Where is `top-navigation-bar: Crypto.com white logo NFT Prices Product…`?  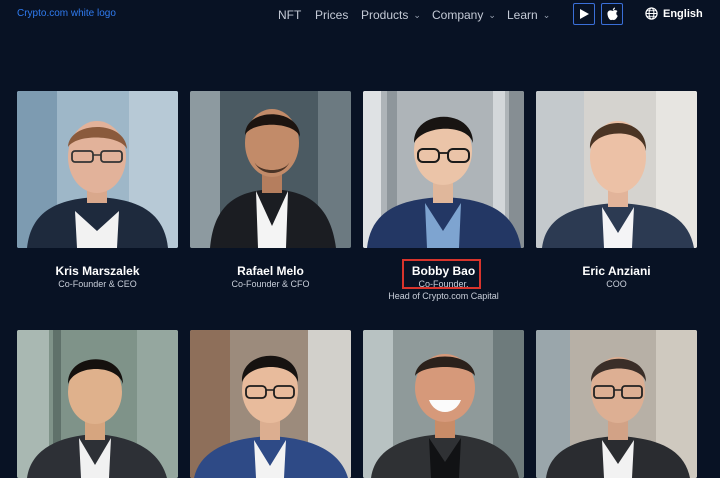 top-navigation-bar: Crypto.com white logo NFT Prices Product… is located at coordinates (360, 15).